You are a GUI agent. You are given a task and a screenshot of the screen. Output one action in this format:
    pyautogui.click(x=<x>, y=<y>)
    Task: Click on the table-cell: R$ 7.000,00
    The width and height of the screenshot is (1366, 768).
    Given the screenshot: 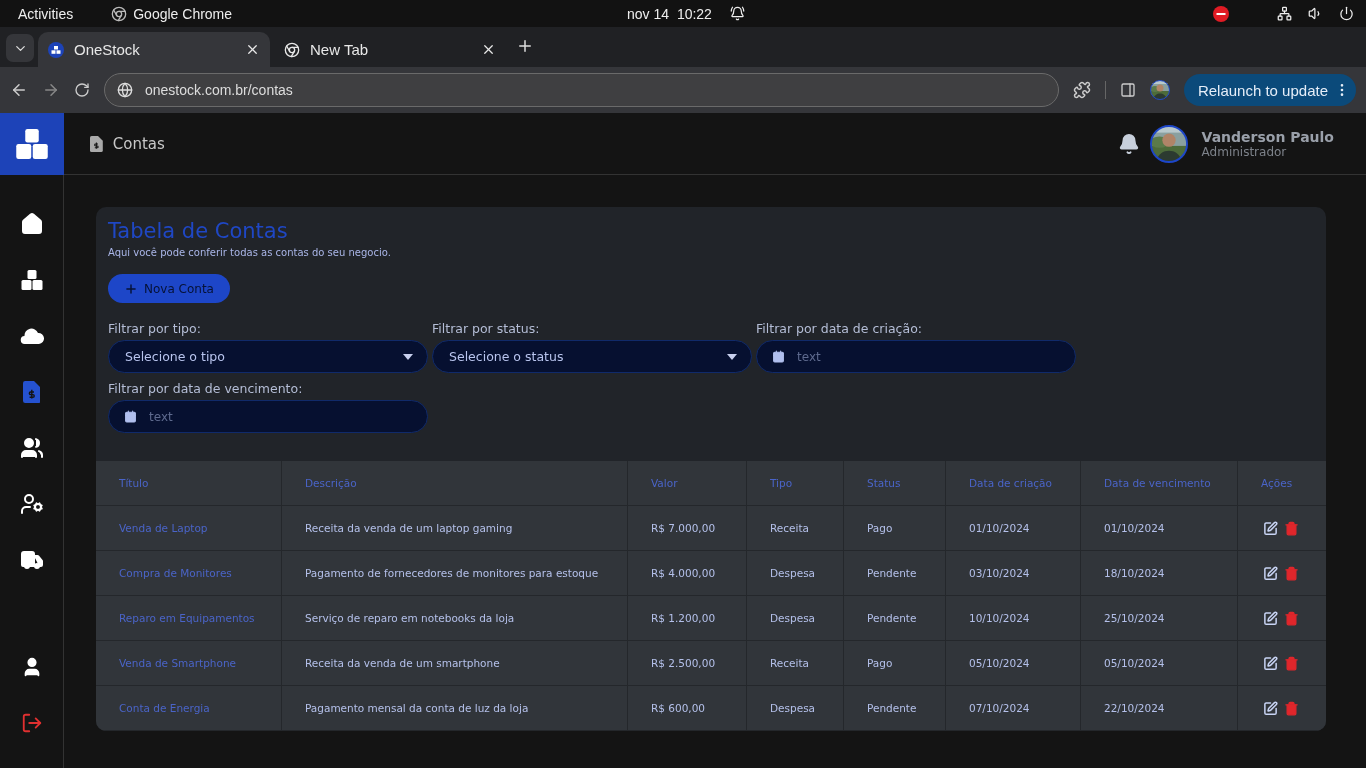 What is the action you would take?
    pyautogui.click(x=687, y=528)
    